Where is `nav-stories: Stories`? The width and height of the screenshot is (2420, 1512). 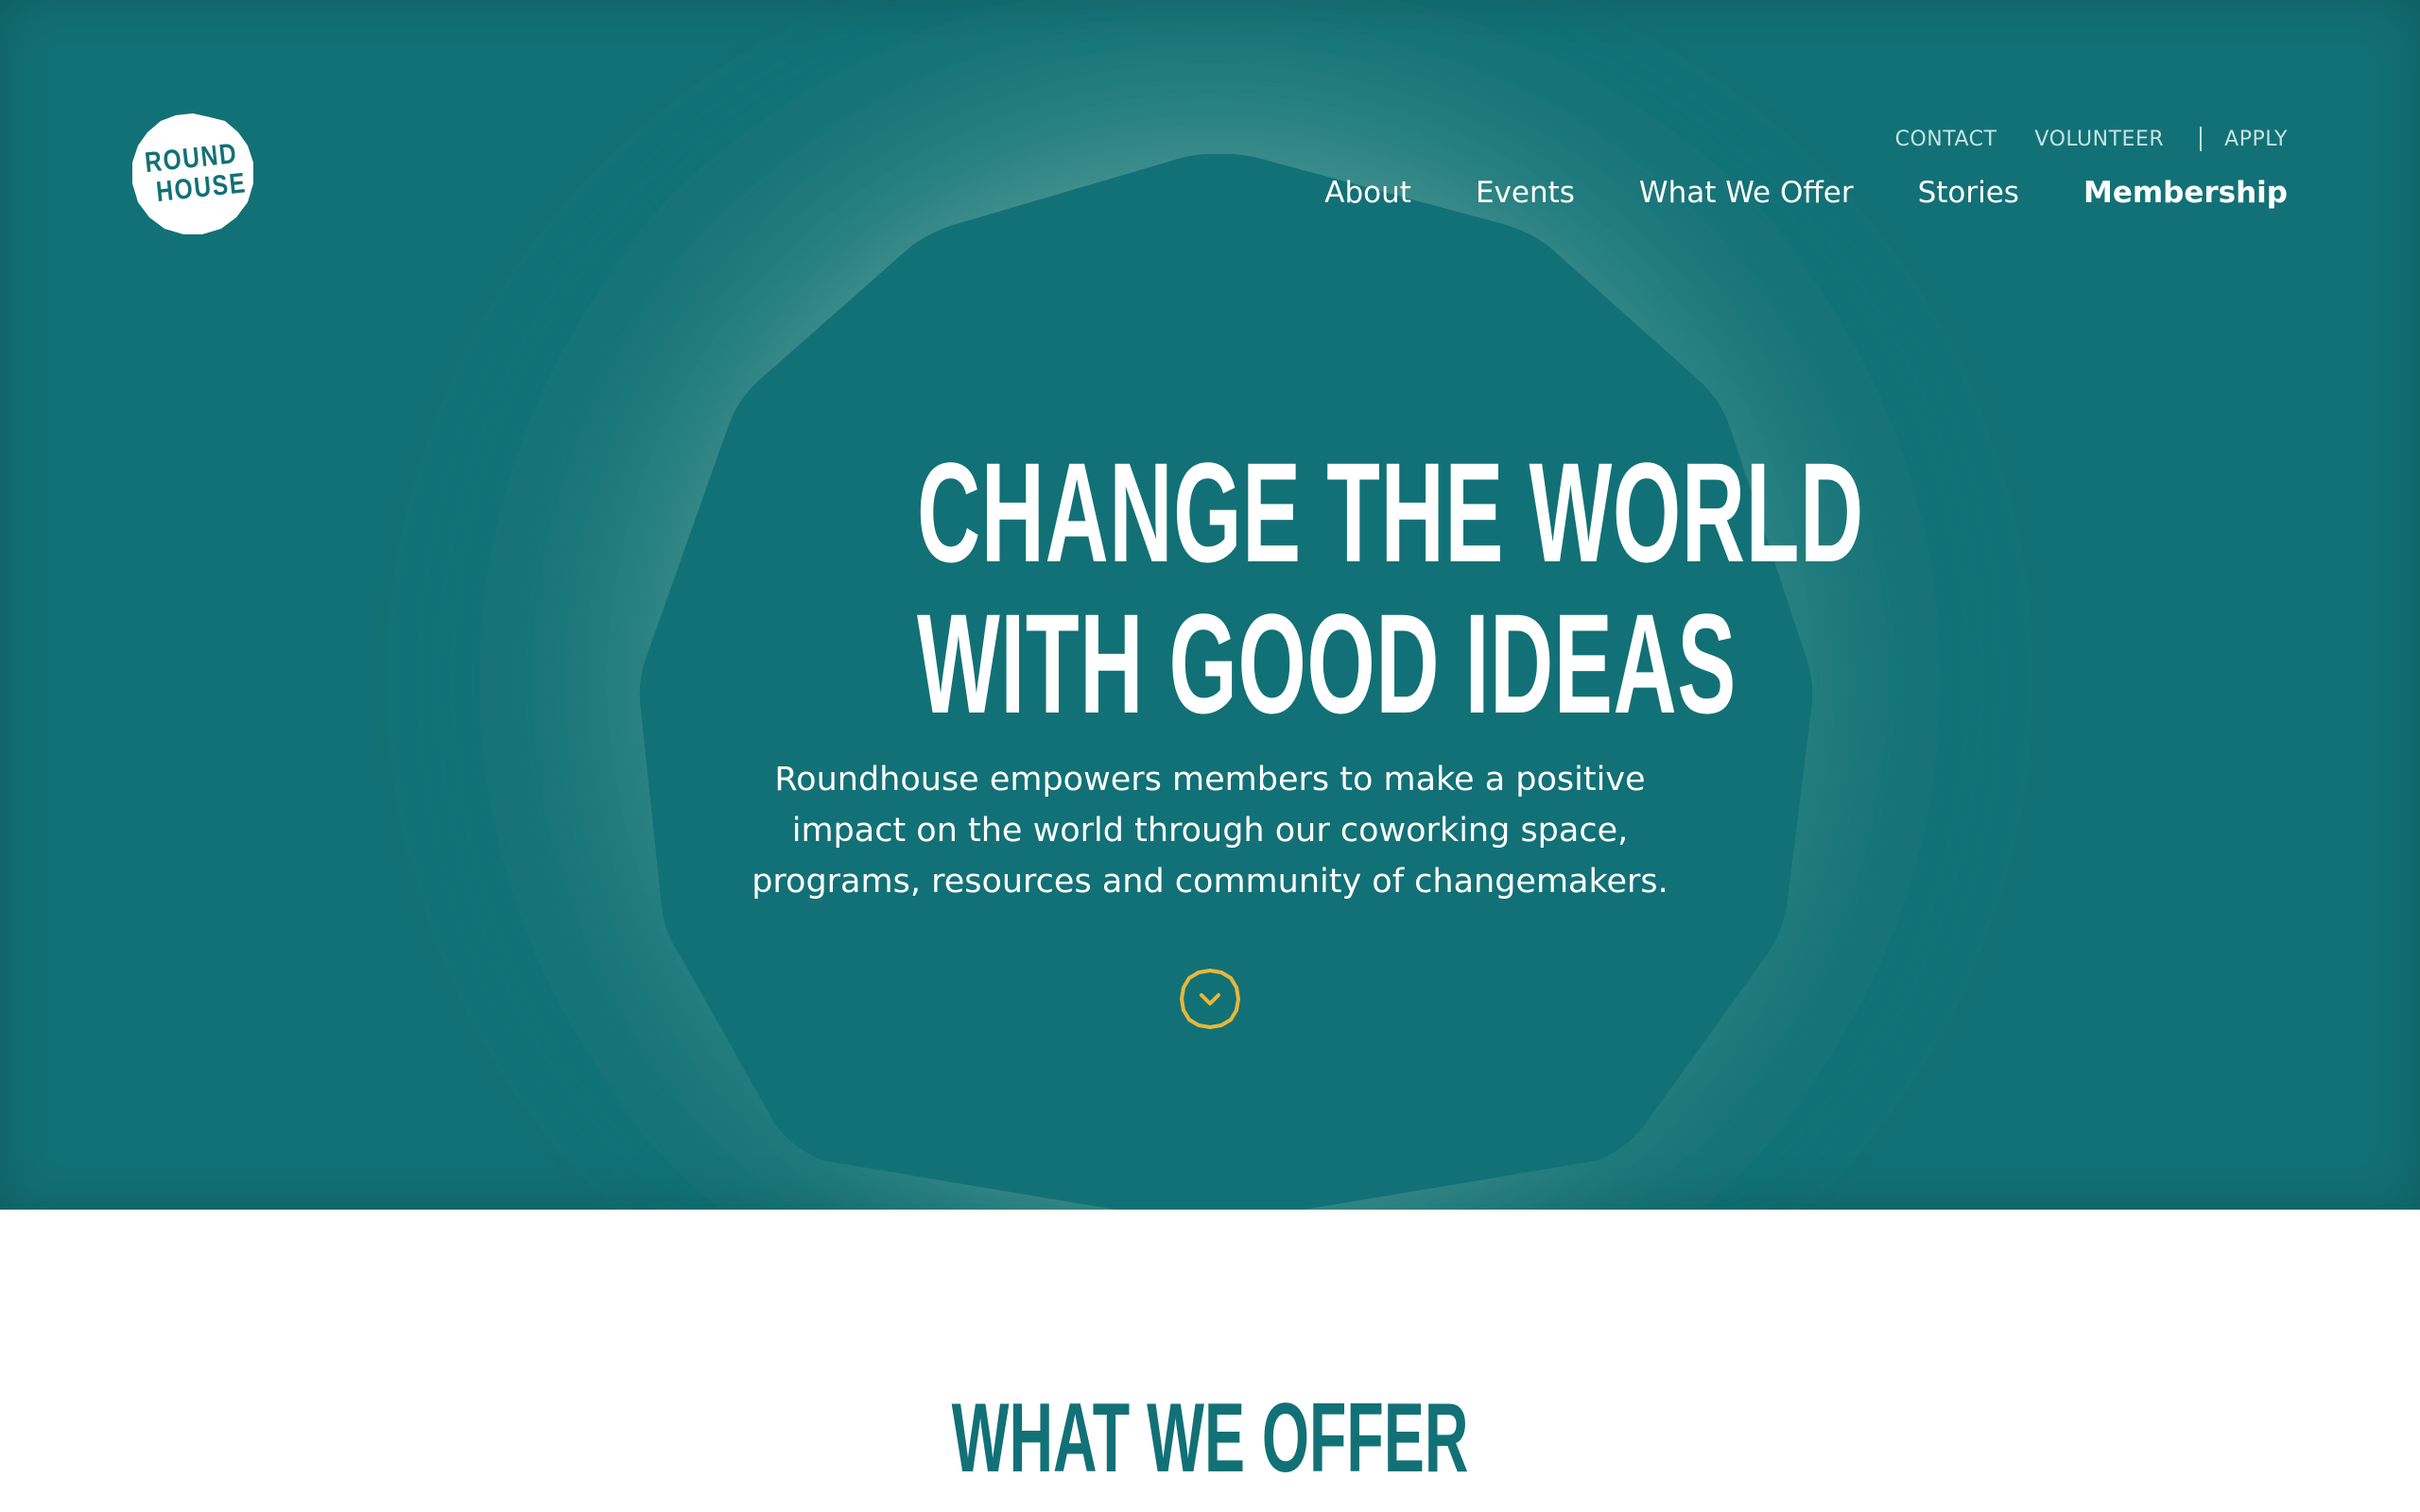
nav-stories: Stories is located at coordinates (1968, 193).